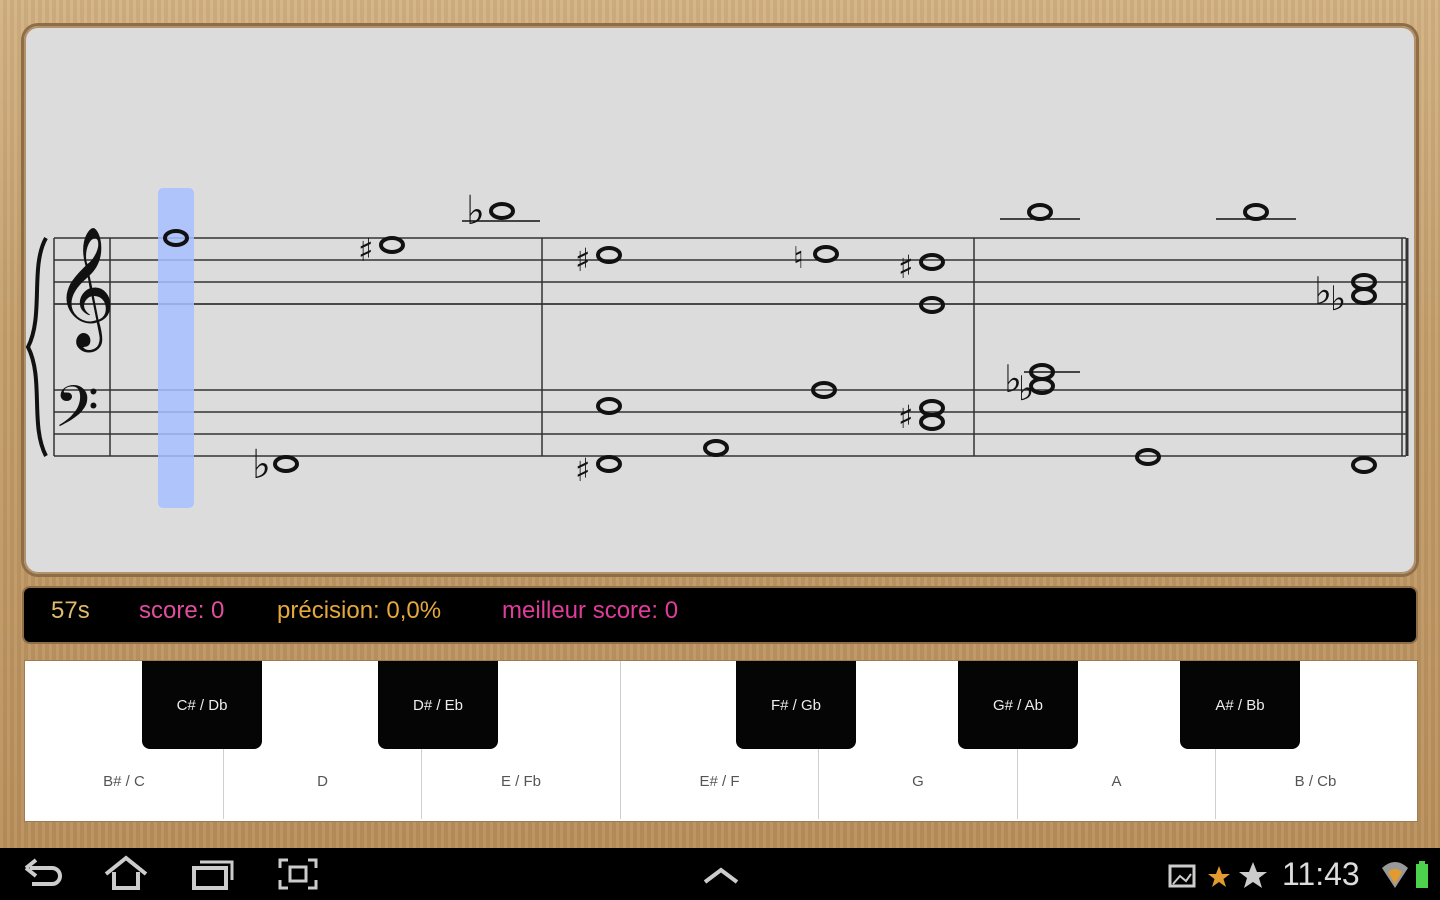 This screenshot has width=1440, height=900. Describe the element at coordinates (918, 781) in the screenshot. I see `key-label: G` at that location.